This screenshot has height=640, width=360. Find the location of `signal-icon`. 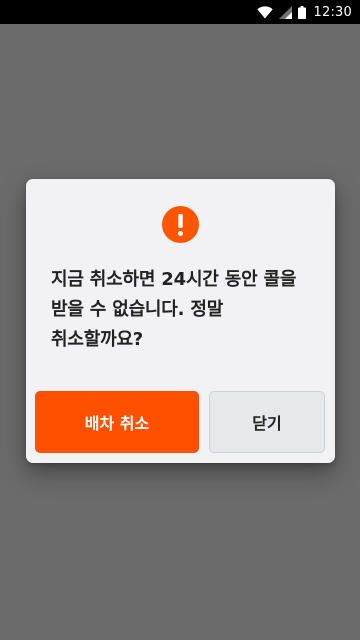

signal-icon is located at coordinates (285, 12).